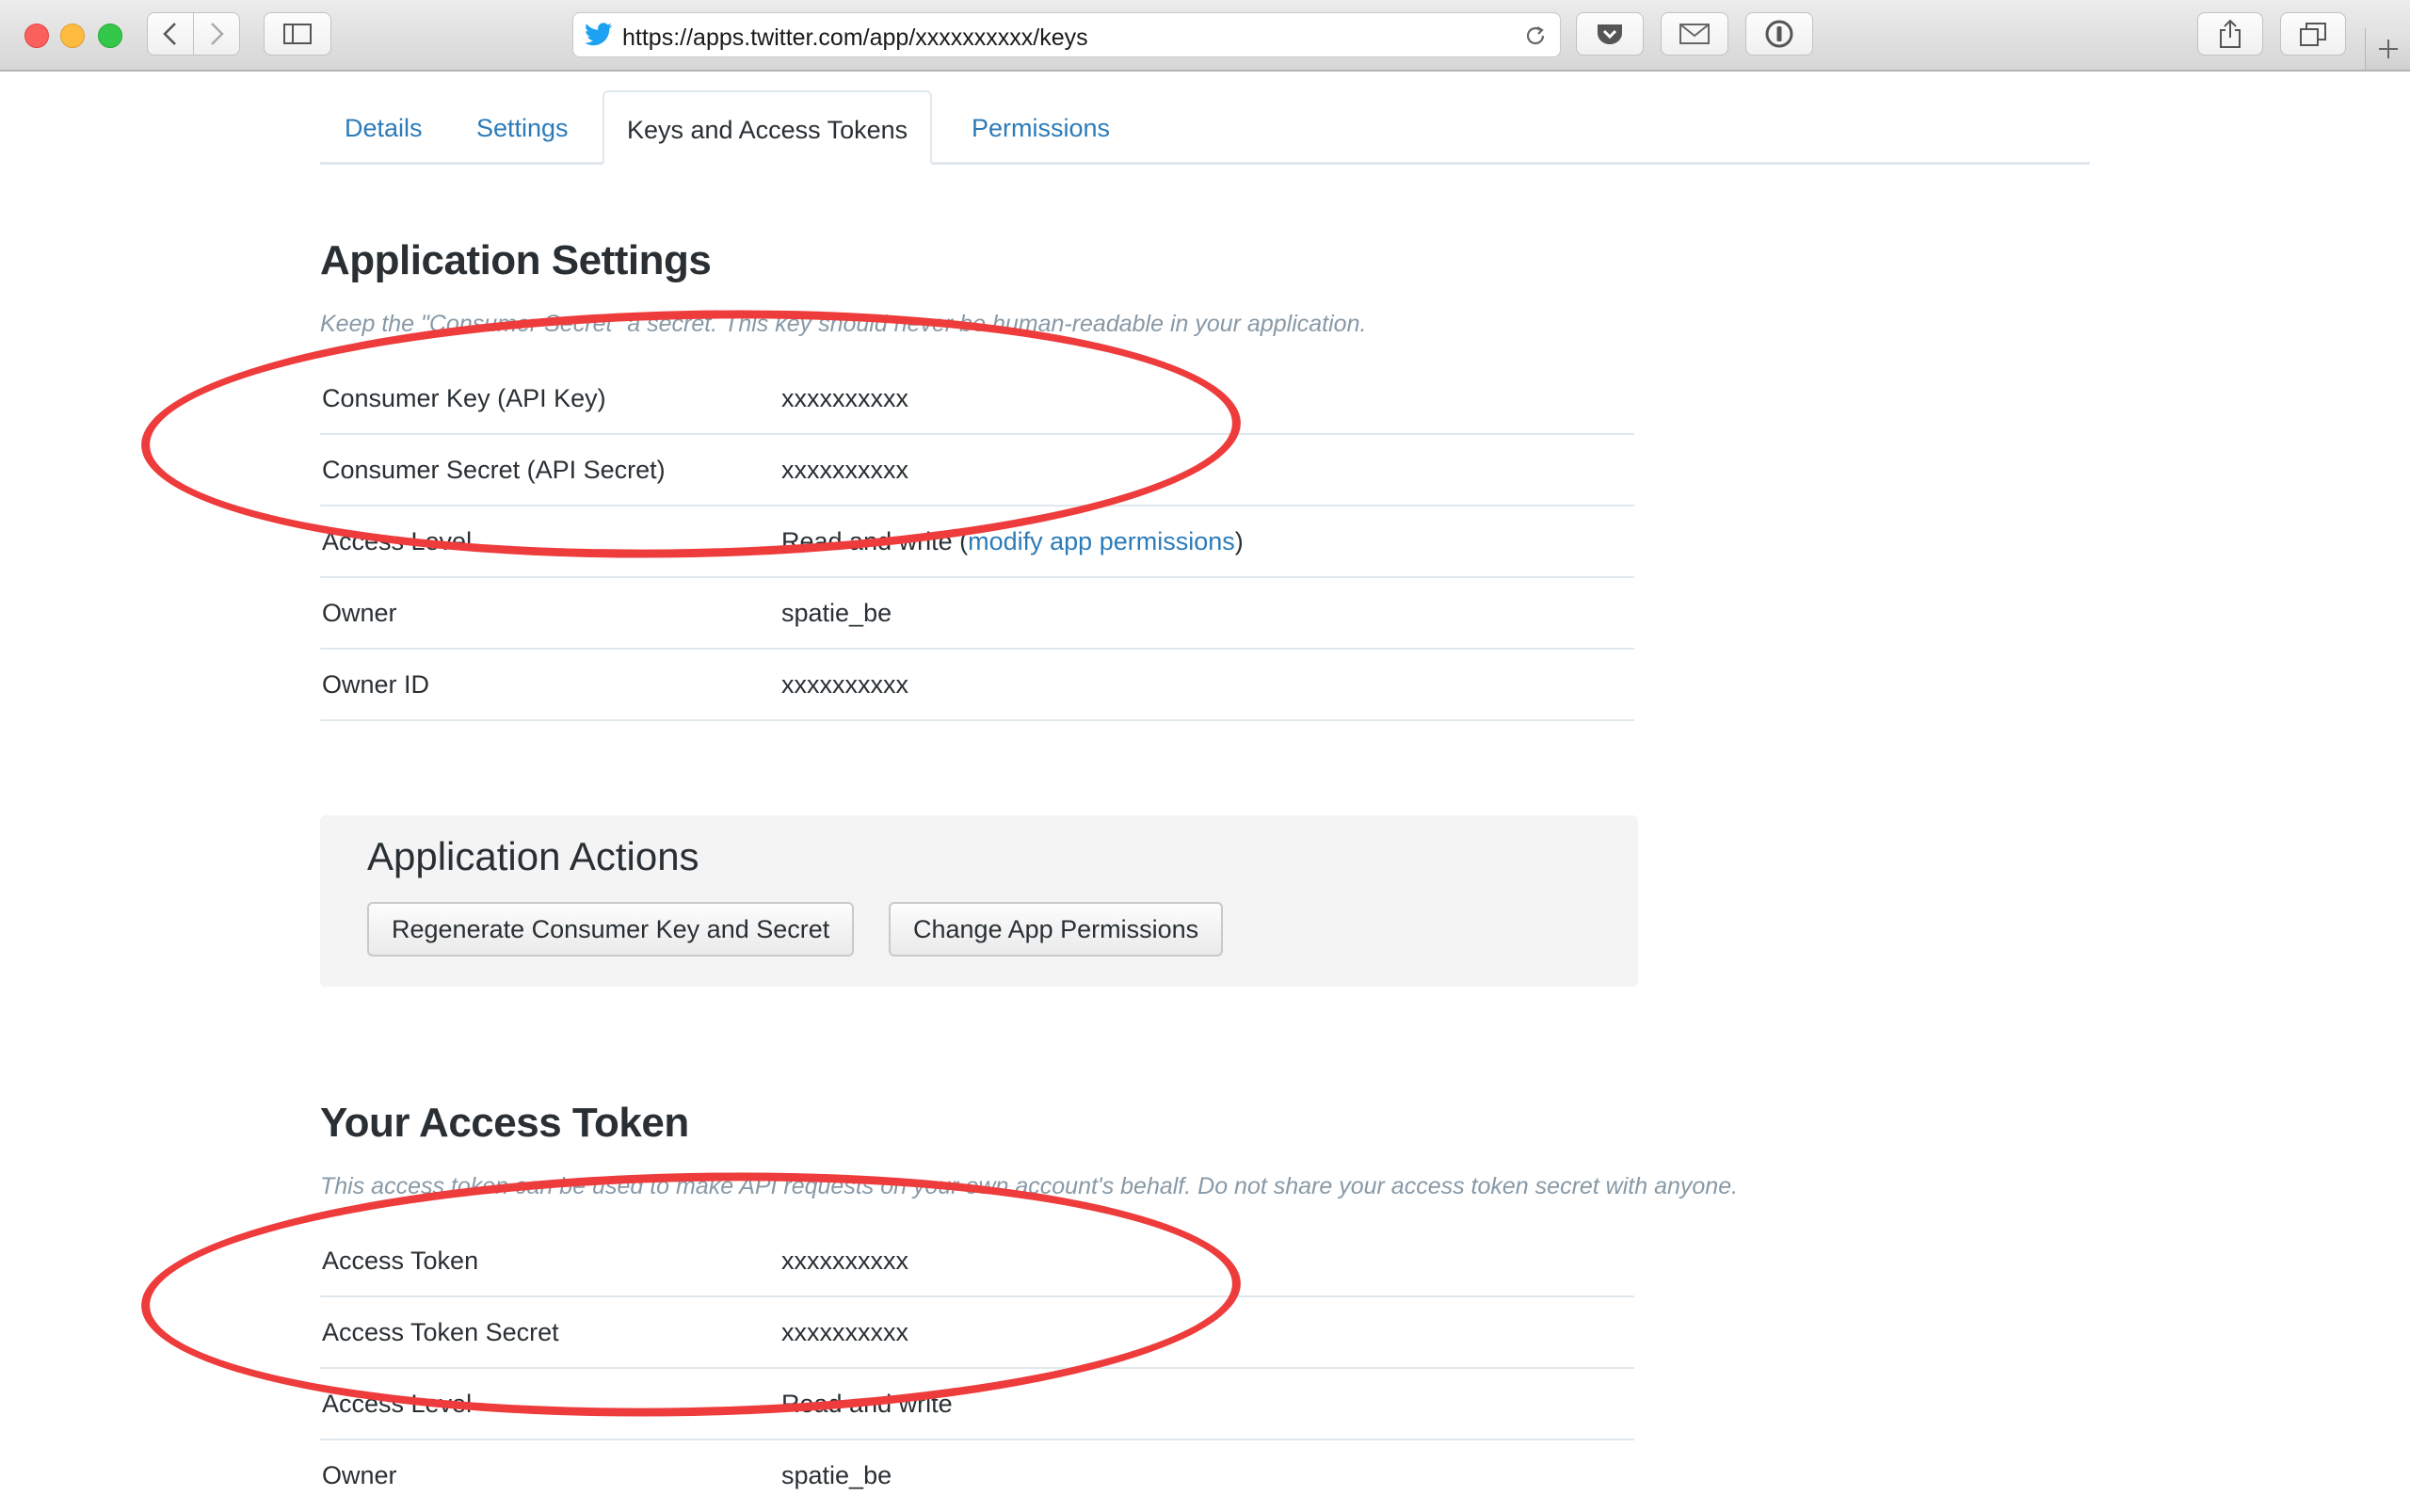 This screenshot has height=1512, width=2410. Describe the element at coordinates (1239, 541) in the screenshot. I see `paren-close: )` at that location.